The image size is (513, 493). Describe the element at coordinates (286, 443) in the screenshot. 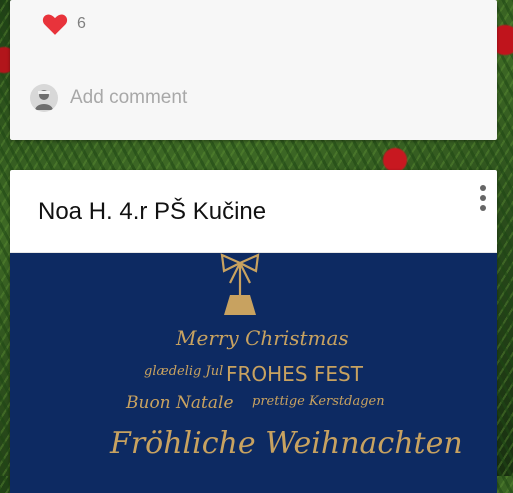

I see `image-line-froehliche-weihnachten: Fröhliche Weihnachten` at that location.